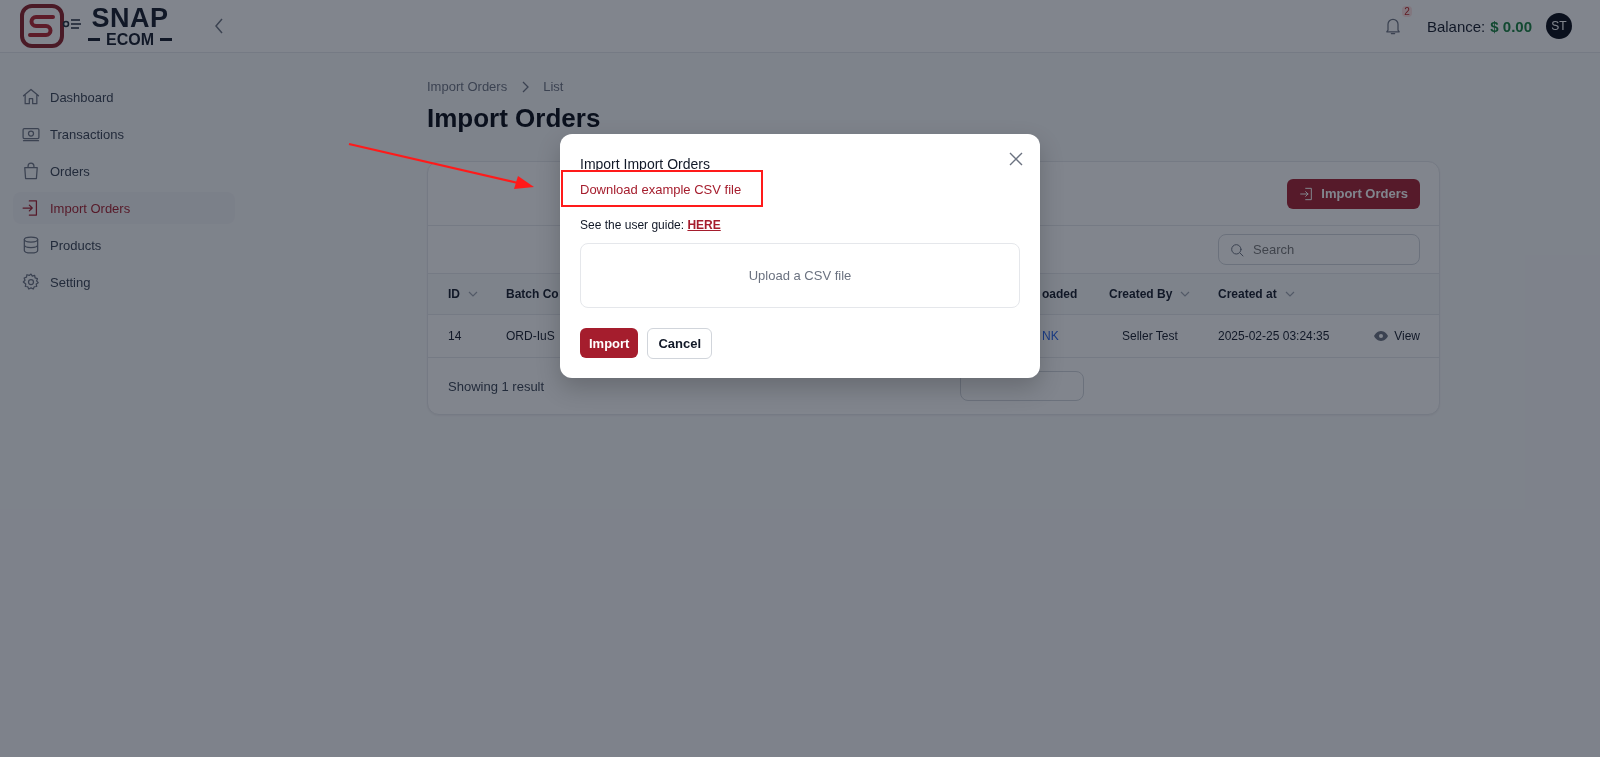 The width and height of the screenshot is (1600, 757). I want to click on table-cell: Seller Test, so click(1150, 336).